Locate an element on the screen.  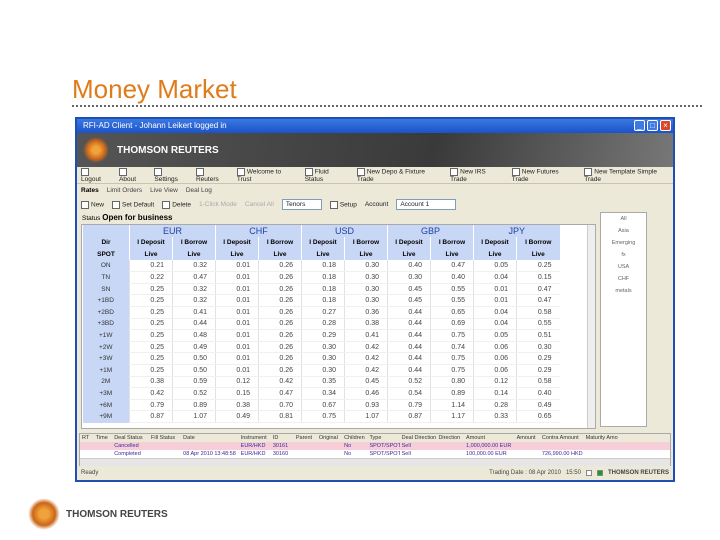
new-button: New is located at coordinates (92, 204).